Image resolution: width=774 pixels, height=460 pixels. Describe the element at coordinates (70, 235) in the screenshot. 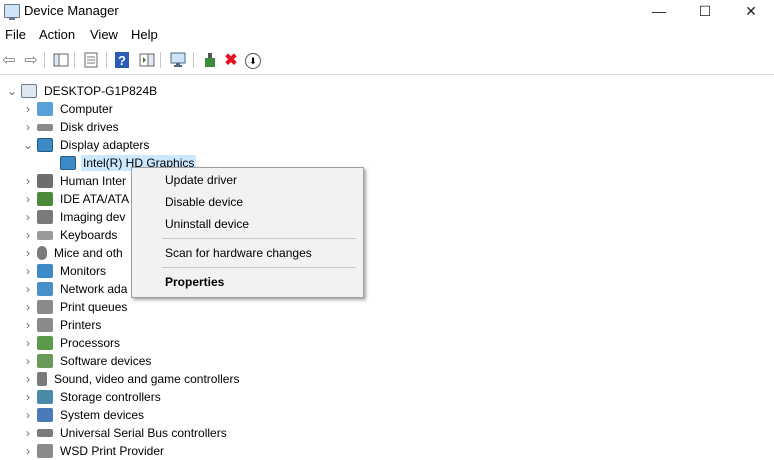

I see `tree-category-keyboards: › Keyboards` at that location.